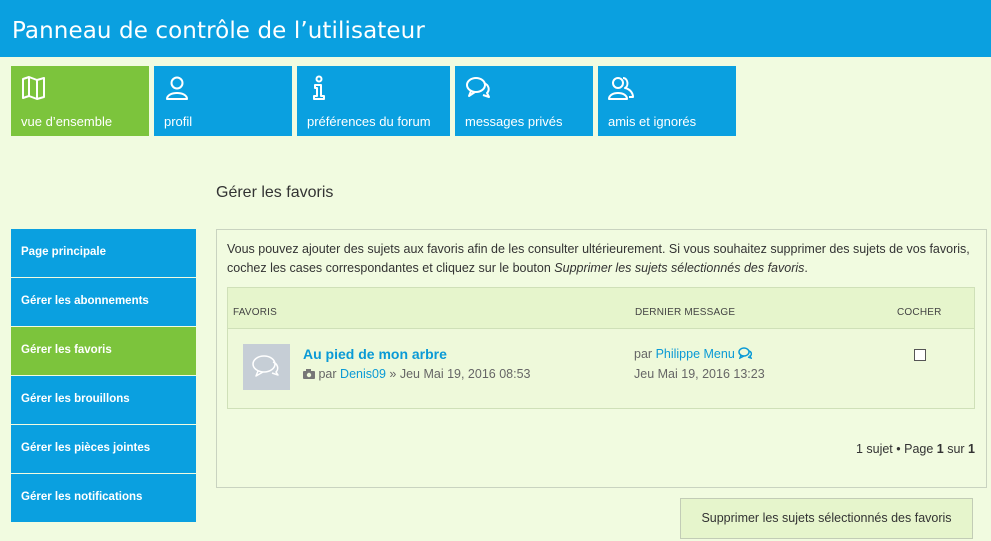  What do you see at coordinates (319, 87) in the screenshot?
I see `info-icon` at bounding box center [319, 87].